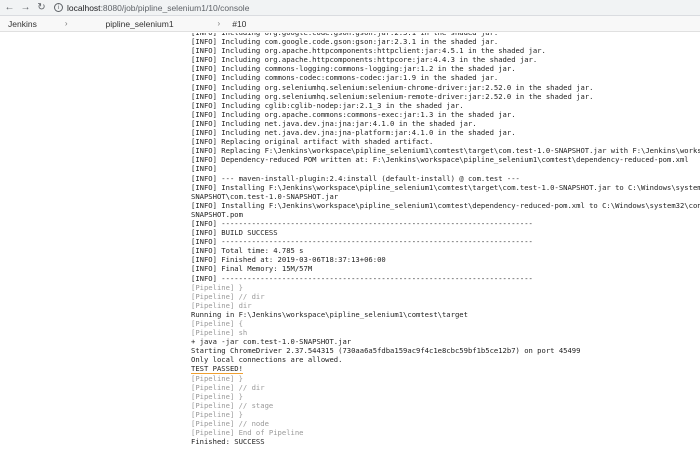 This screenshot has width=700, height=472. Describe the element at coordinates (140, 24) in the screenshot. I see `breadcrumb-job: pipline_selenium1` at that location.